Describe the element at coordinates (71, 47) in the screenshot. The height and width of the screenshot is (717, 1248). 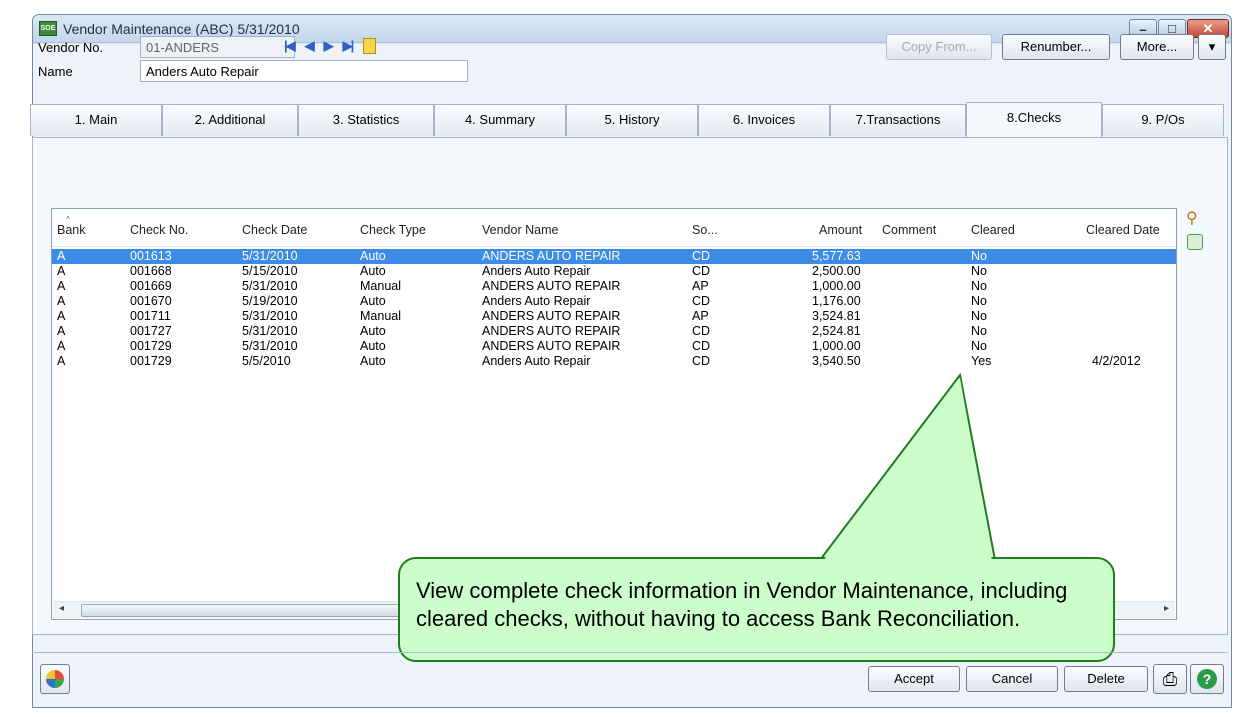
I see `vendor-no-label: Vendor No.` at that location.